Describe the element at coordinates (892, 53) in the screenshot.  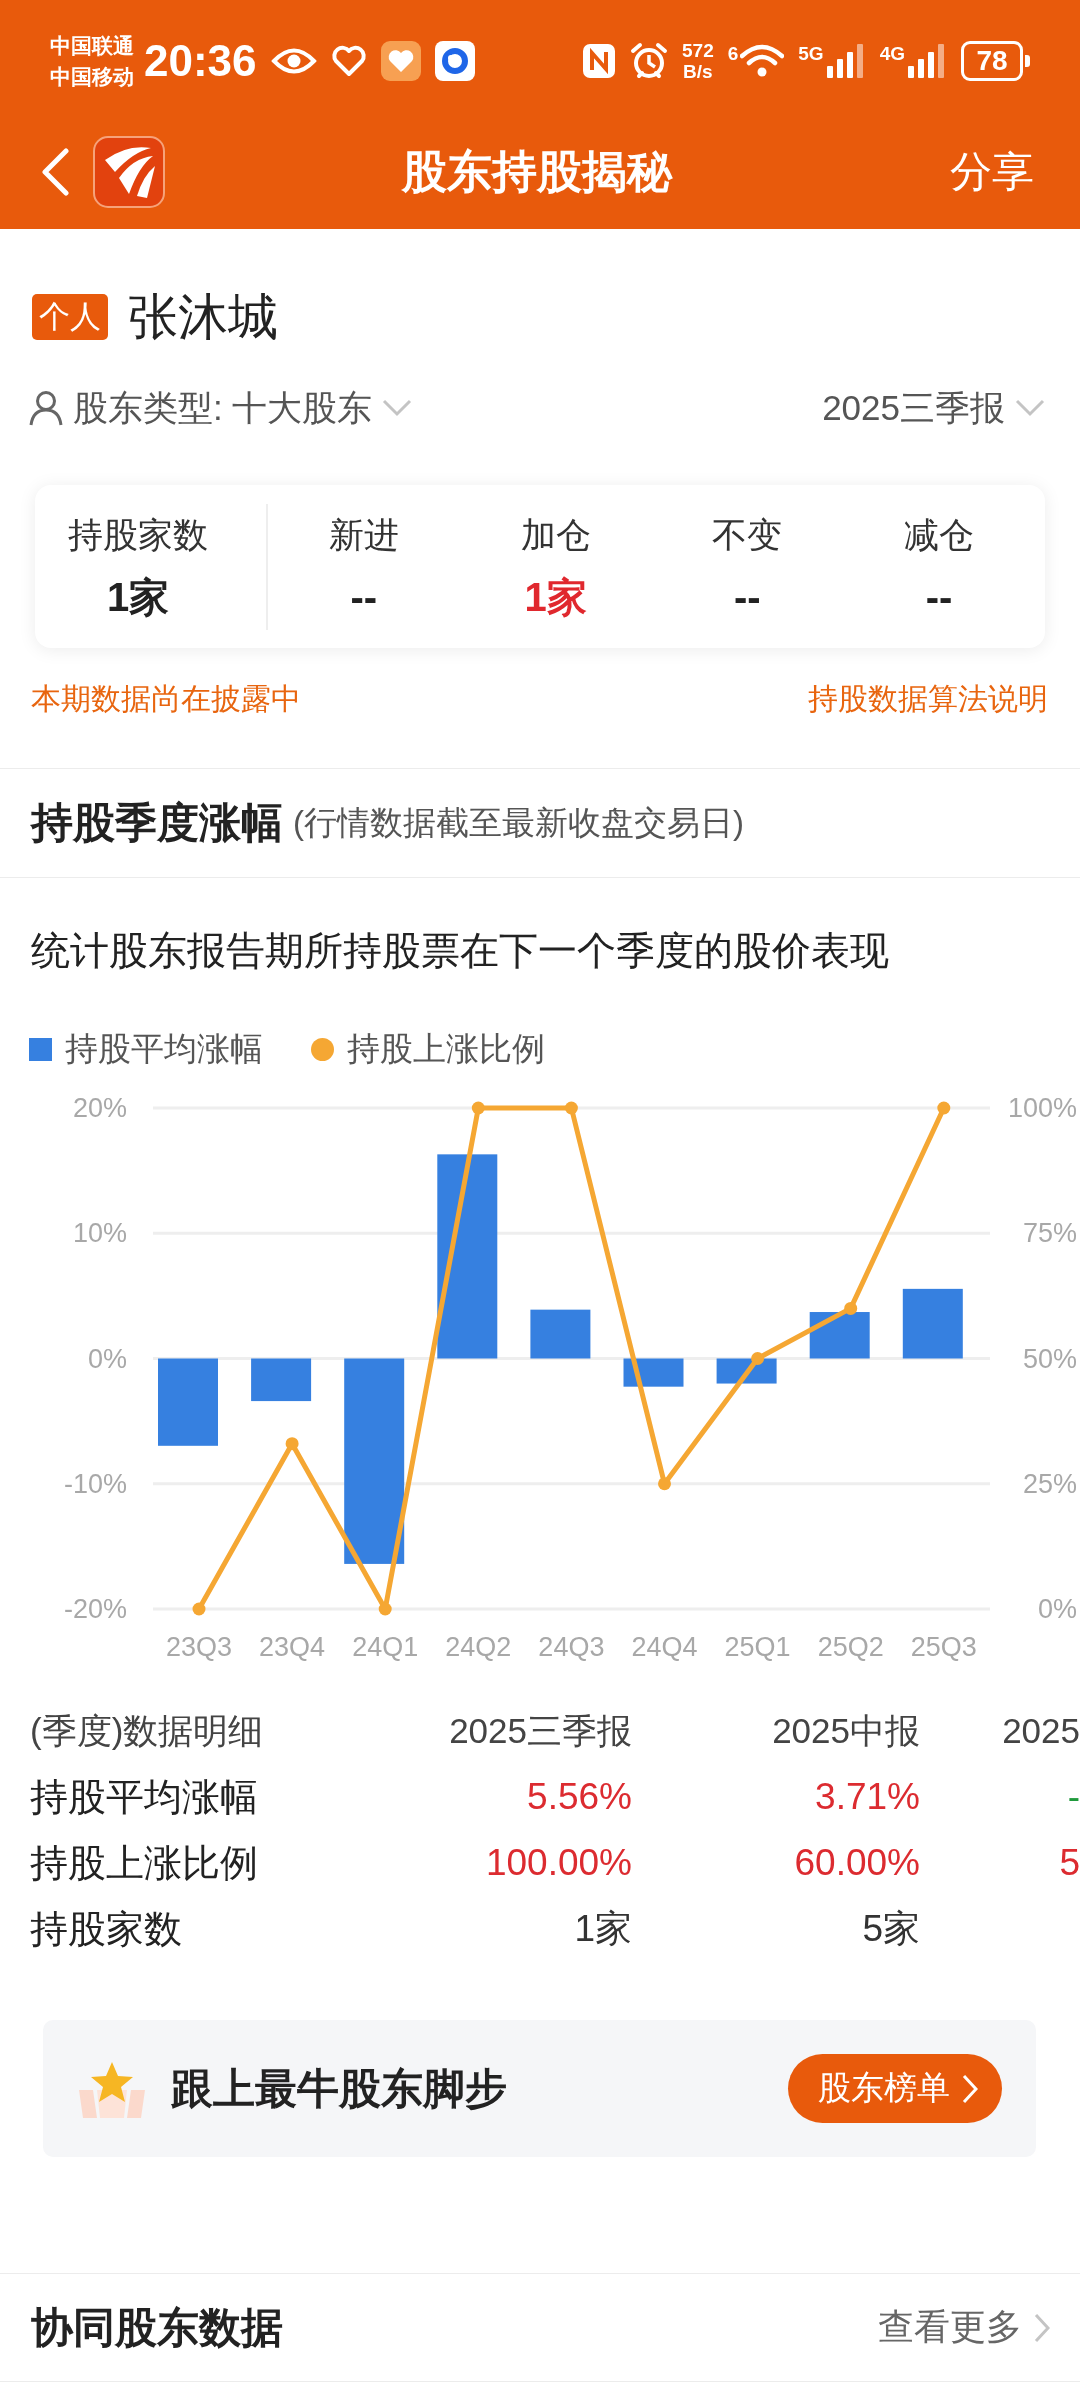
I see `network-type-label: 4G` at that location.